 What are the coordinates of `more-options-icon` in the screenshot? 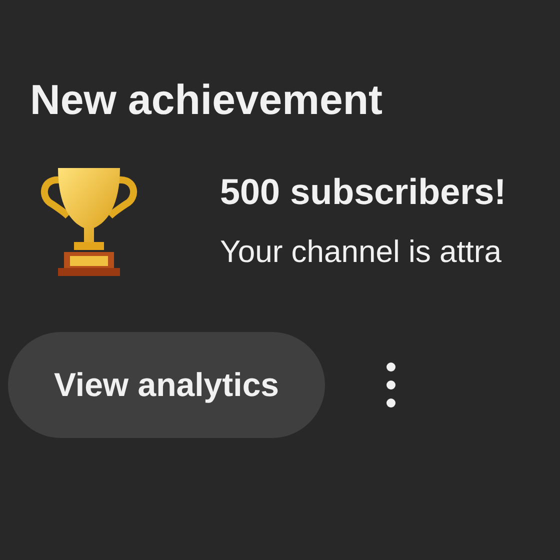 It's located at (391, 385).